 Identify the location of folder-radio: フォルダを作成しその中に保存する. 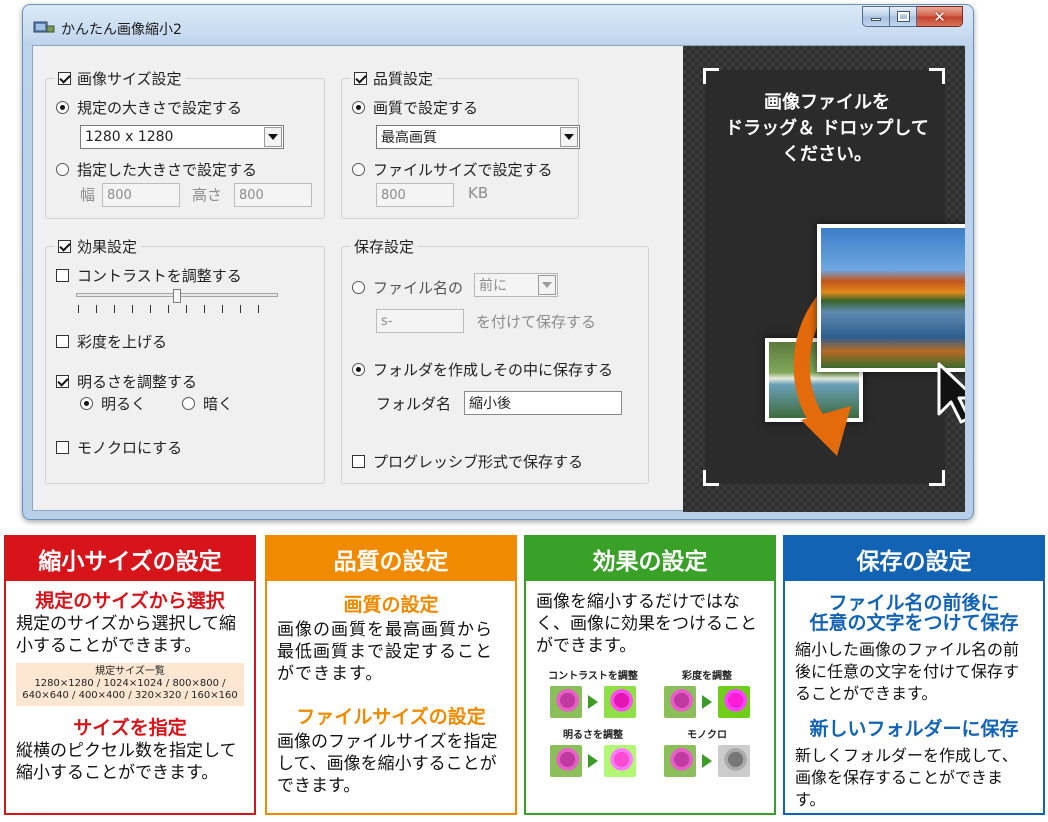
(482, 369).